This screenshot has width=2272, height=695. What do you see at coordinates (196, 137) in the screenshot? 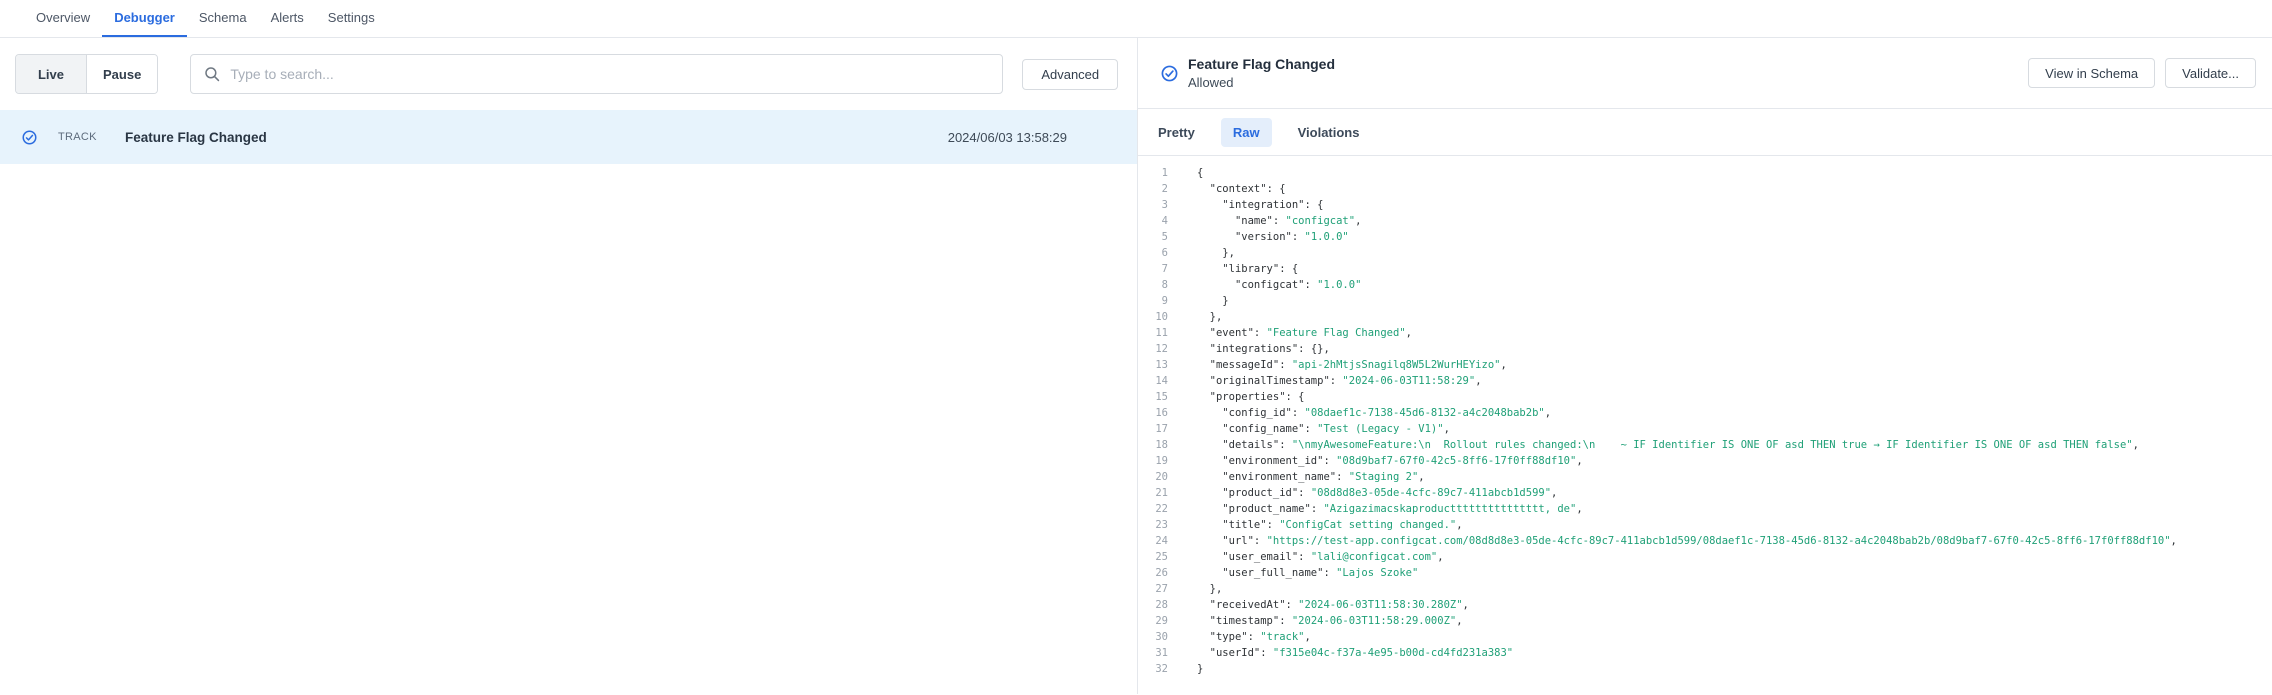
I see `event-name: Feature Flag Changed` at bounding box center [196, 137].